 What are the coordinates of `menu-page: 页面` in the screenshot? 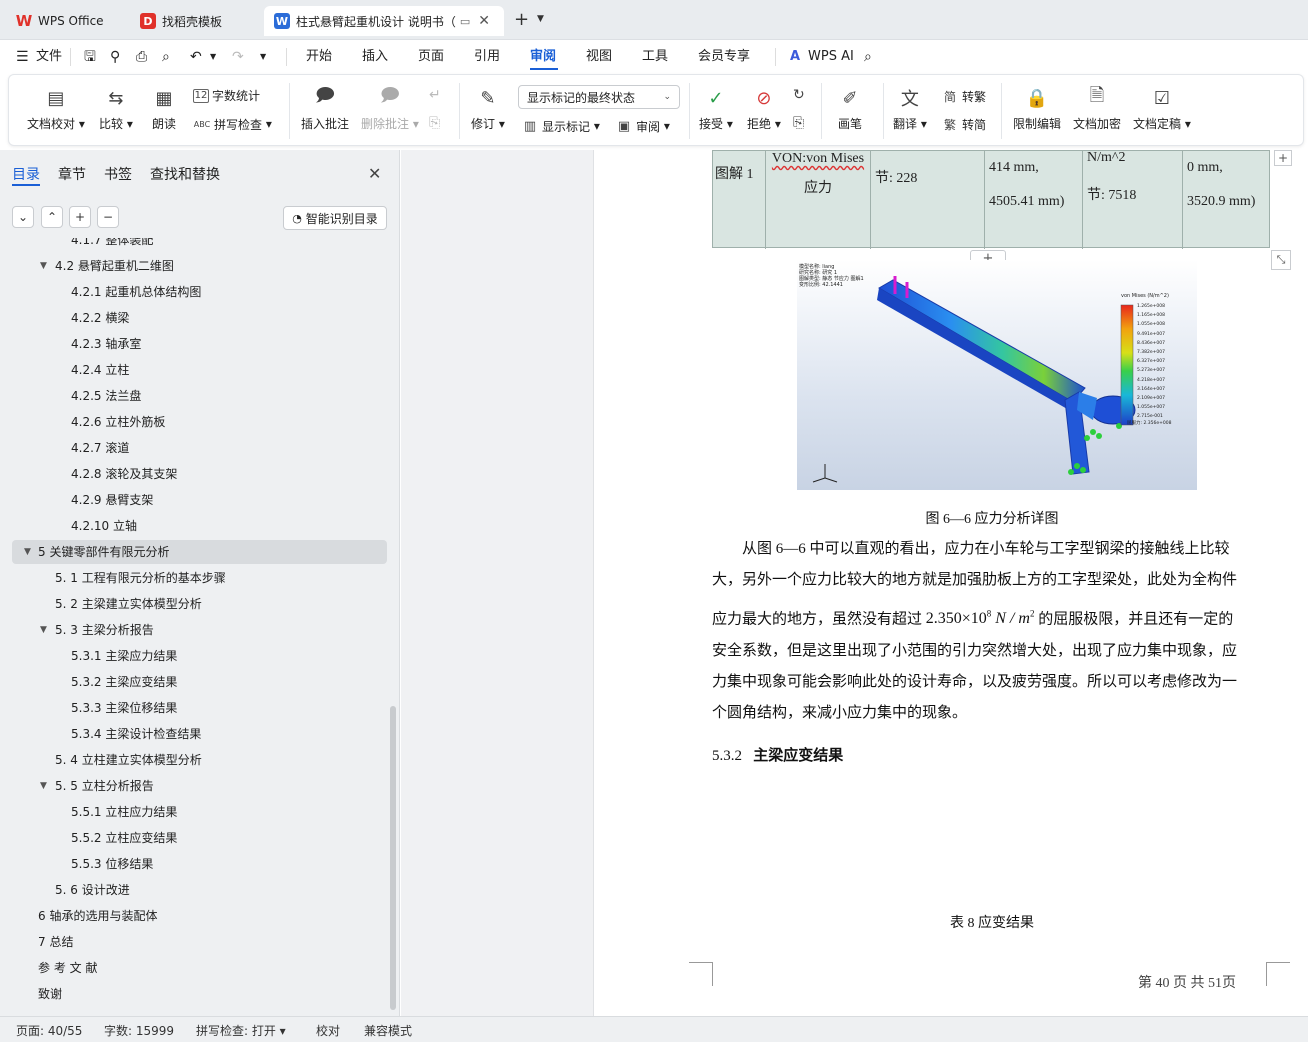 It's located at (431, 57).